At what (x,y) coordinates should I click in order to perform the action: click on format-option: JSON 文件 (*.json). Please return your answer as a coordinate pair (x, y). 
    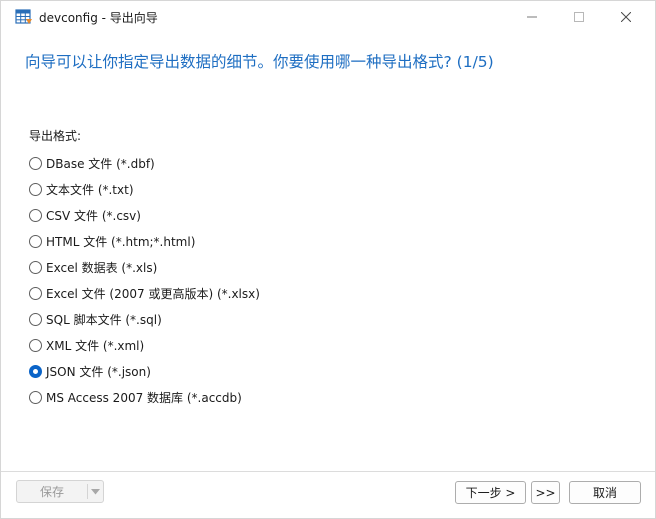
    Looking at the image, I should click on (144, 371).